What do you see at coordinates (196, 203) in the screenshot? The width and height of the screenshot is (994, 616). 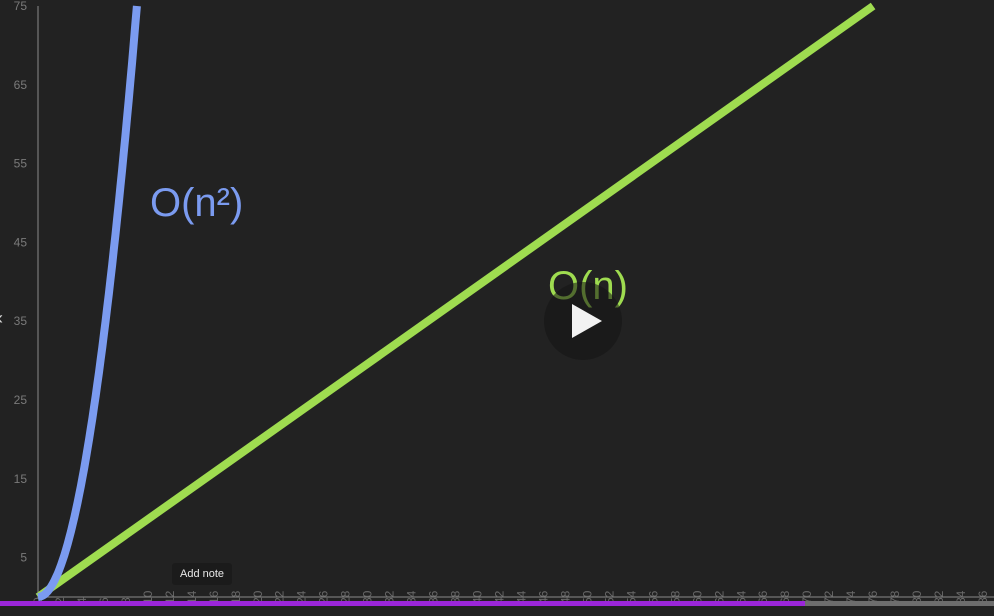 I see `series-label-on2: O(n²)` at bounding box center [196, 203].